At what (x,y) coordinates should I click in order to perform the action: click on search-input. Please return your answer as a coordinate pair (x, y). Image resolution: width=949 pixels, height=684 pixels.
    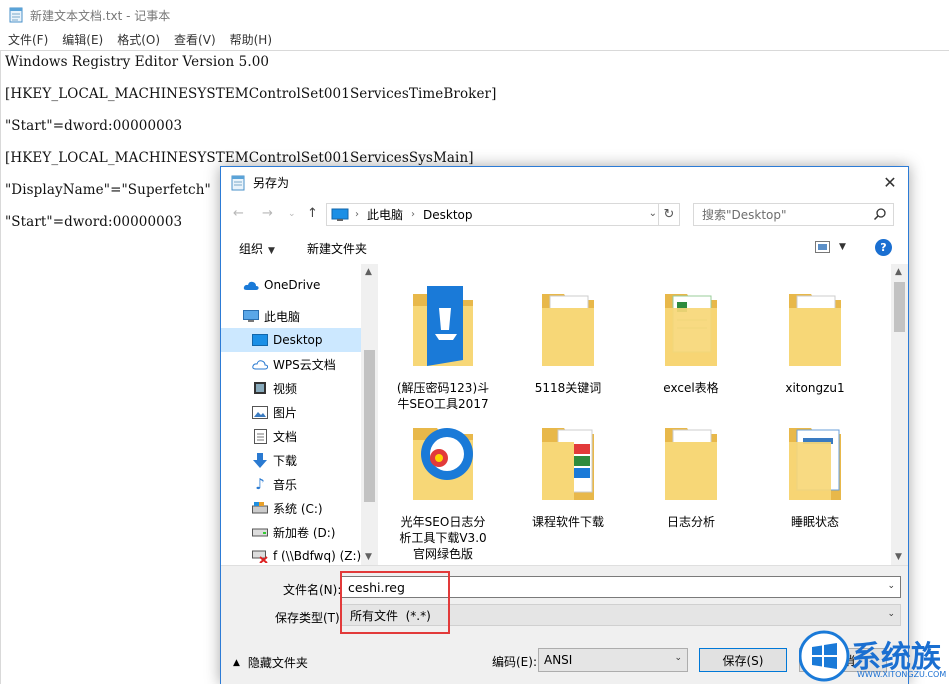
    Looking at the image, I should click on (779, 214).